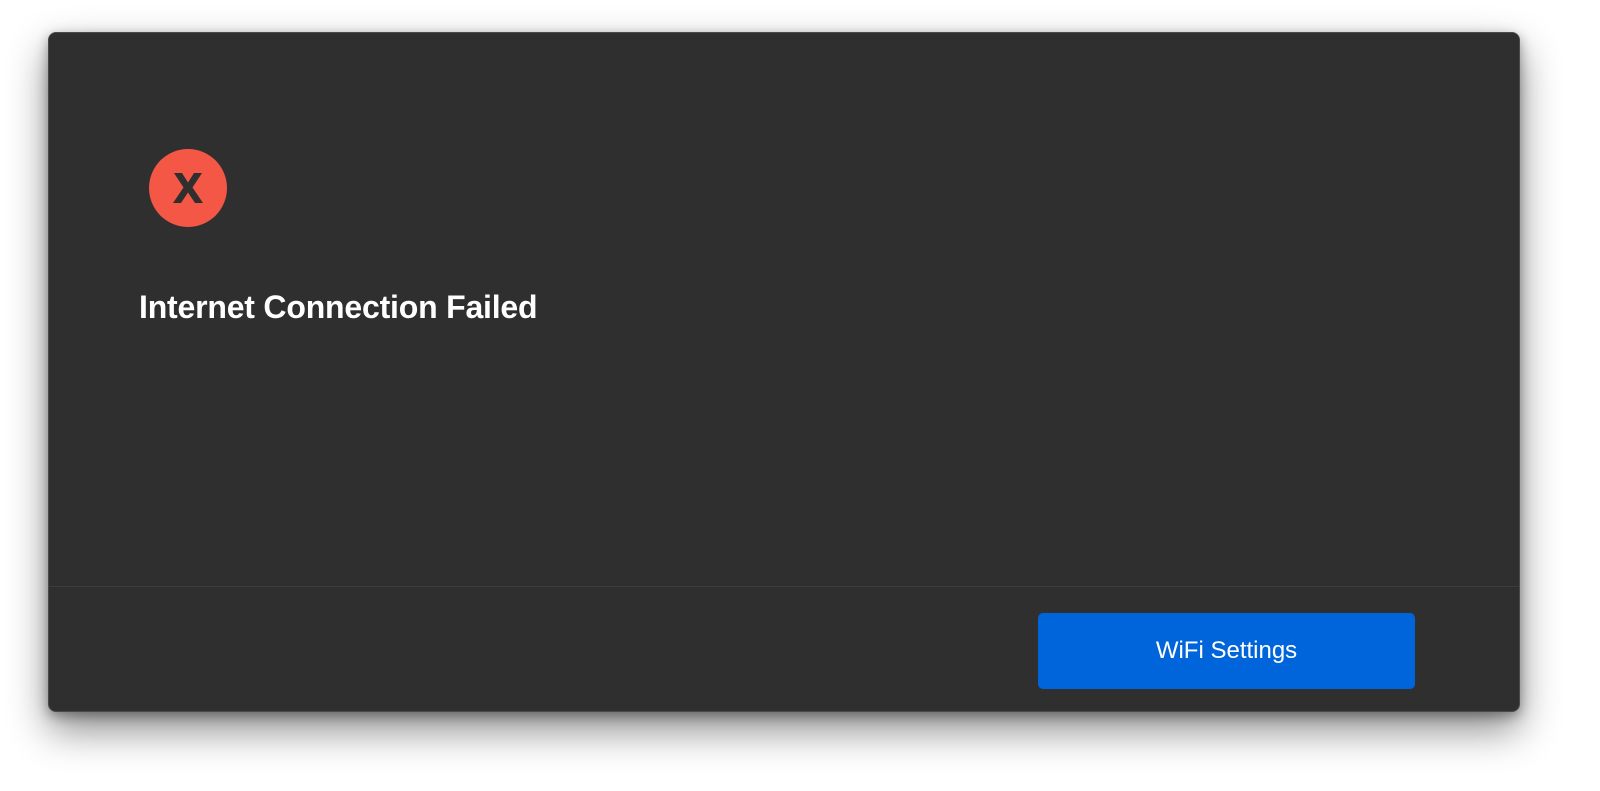 The height and width of the screenshot is (791, 1600). I want to click on error-x-circle-icon, so click(188, 188).